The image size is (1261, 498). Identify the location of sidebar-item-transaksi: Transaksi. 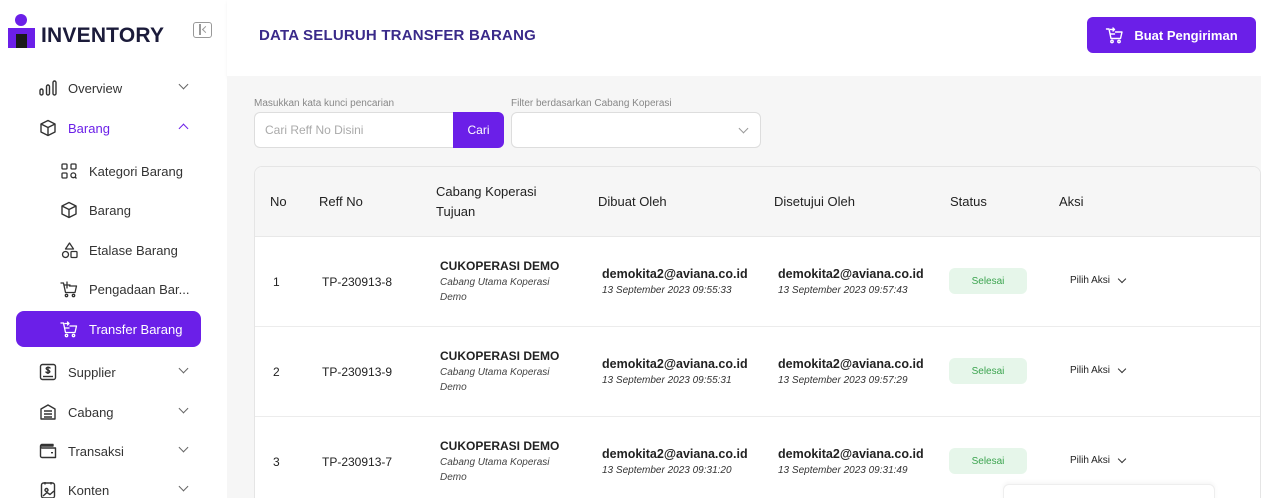
(108, 451).